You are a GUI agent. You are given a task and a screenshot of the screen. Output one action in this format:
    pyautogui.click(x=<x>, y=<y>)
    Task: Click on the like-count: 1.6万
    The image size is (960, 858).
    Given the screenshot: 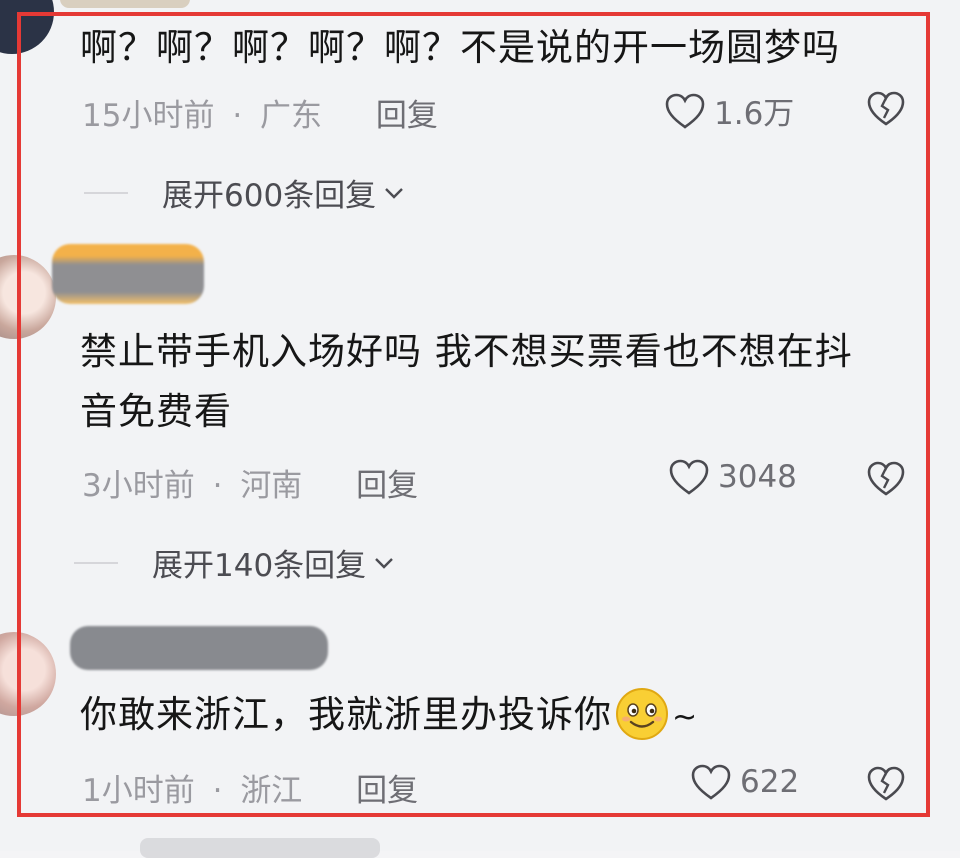 What is the action you would take?
    pyautogui.click(x=754, y=114)
    